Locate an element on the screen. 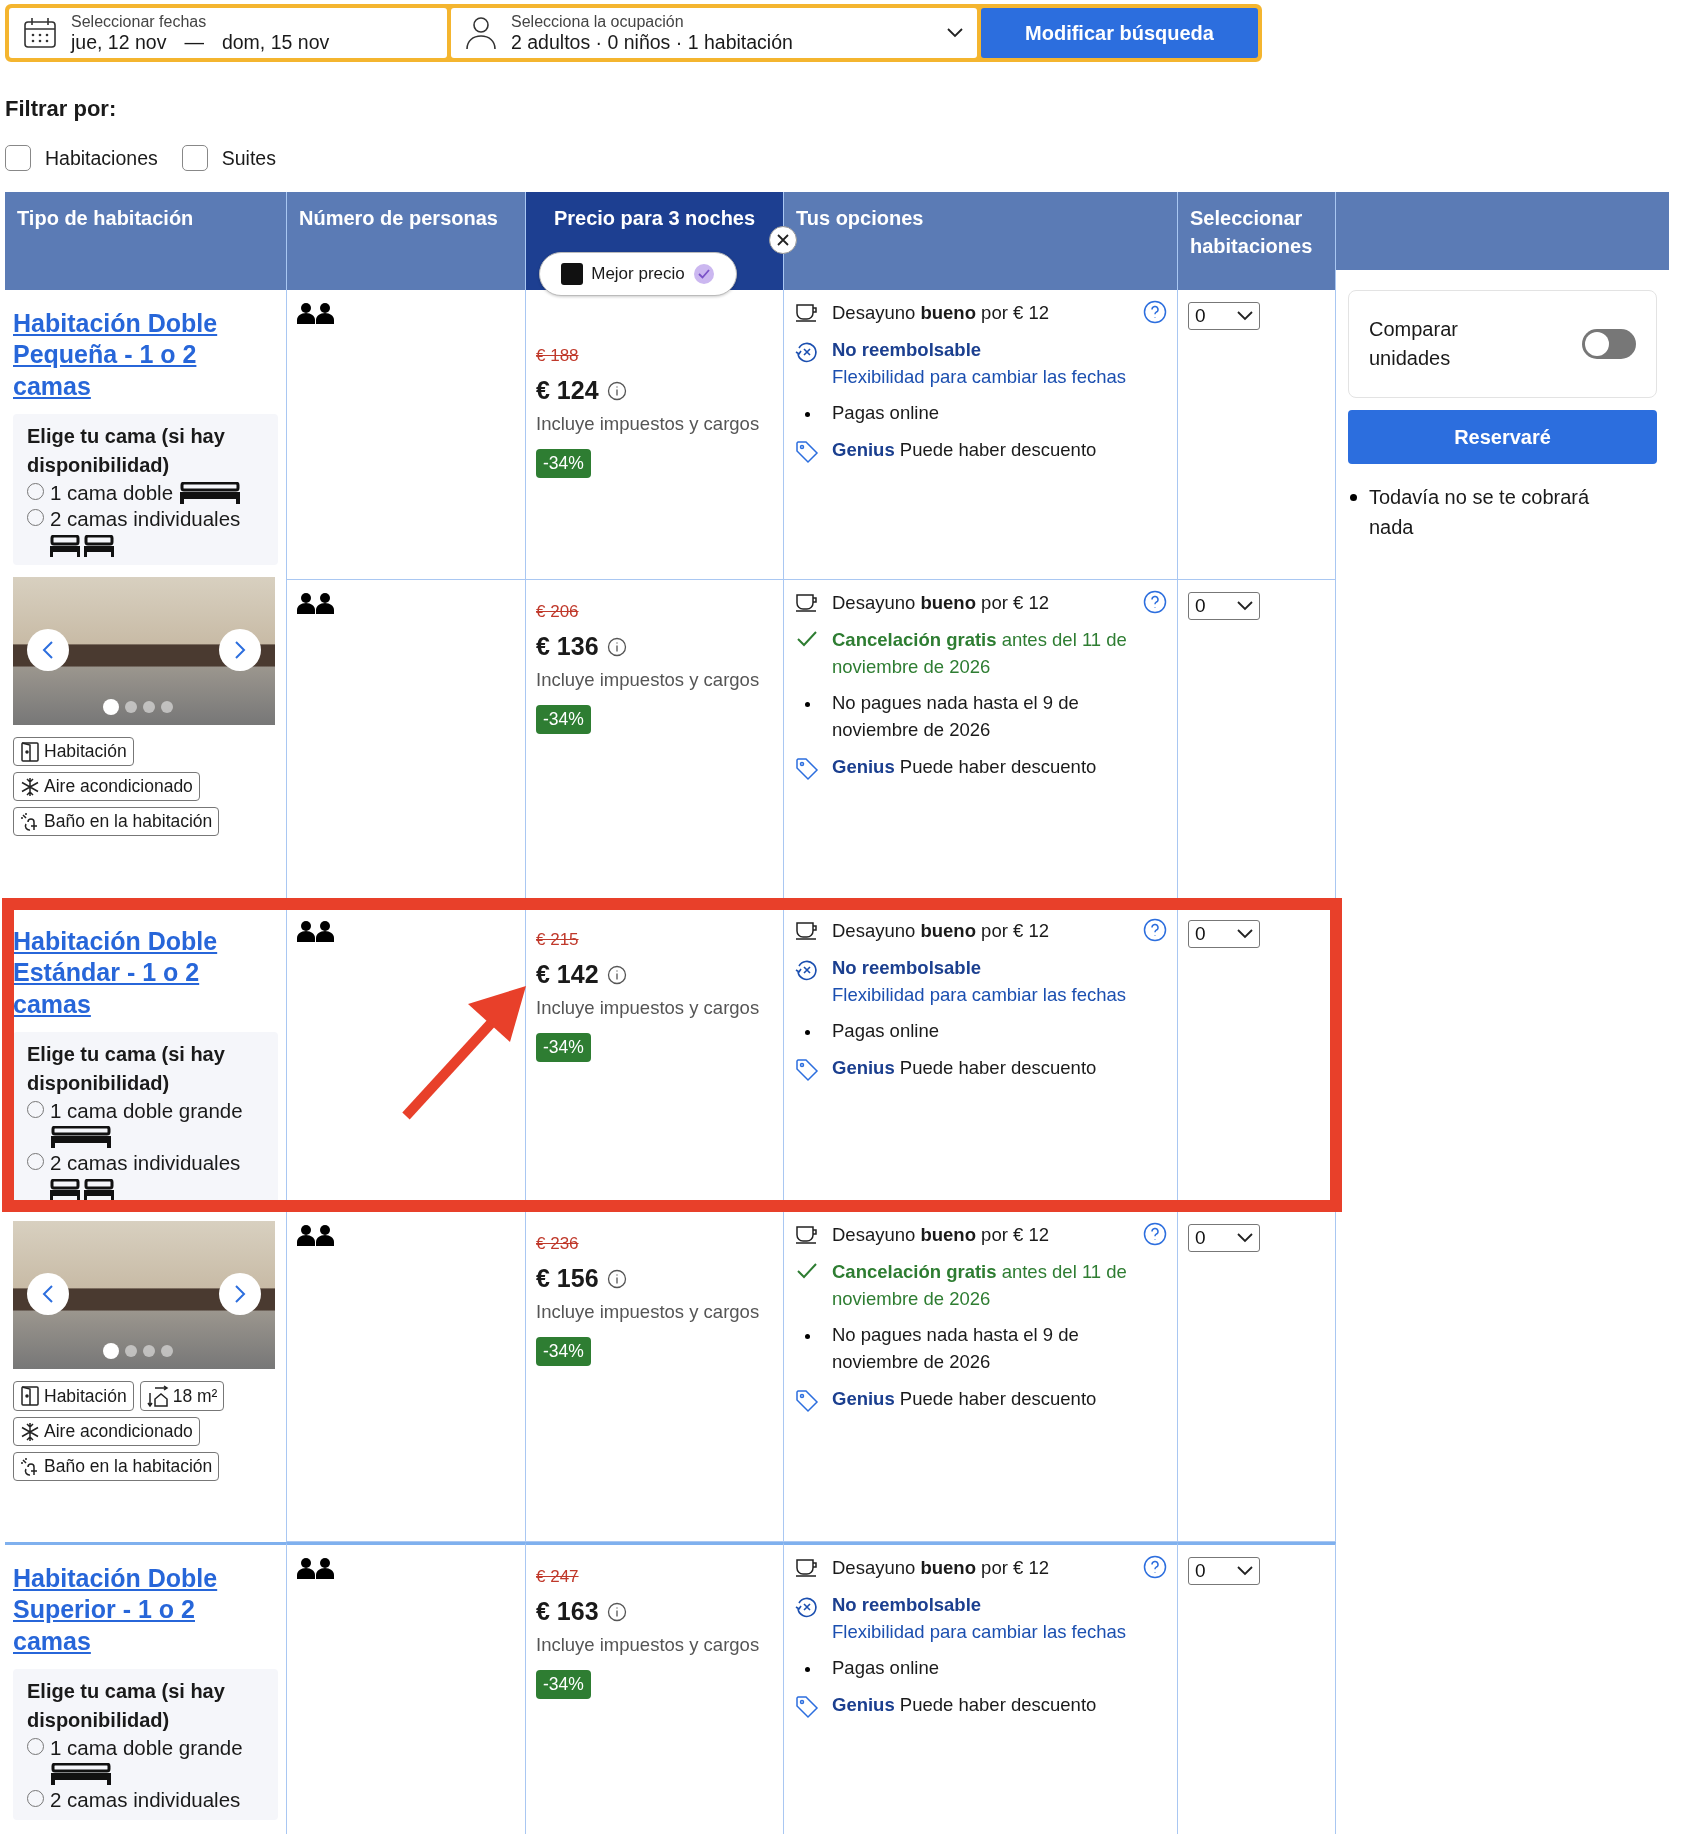 The height and width of the screenshot is (1834, 1704). door-icon is located at coordinates (30, 1396).